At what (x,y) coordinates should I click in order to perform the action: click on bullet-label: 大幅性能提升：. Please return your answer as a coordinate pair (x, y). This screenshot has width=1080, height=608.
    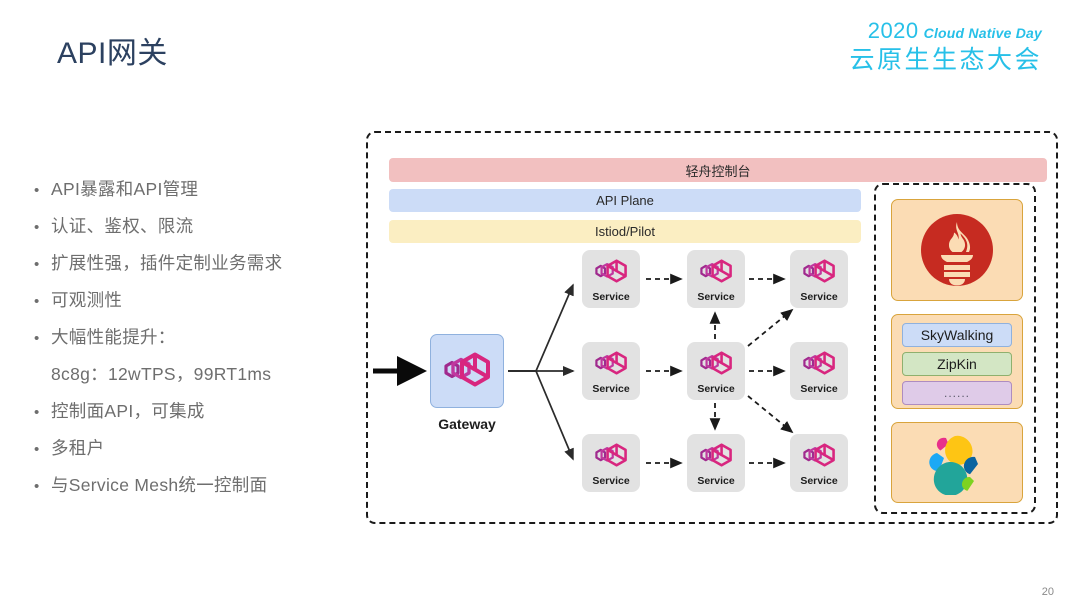
    Looking at the image, I should click on (113, 337).